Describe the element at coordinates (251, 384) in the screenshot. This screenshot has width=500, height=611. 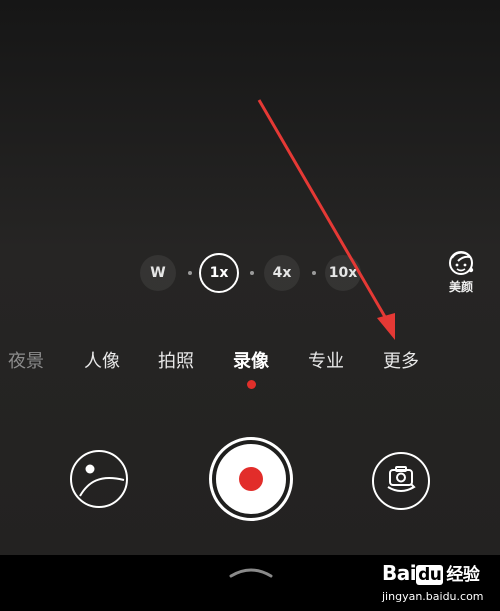
I see `active-mode-indicator` at that location.